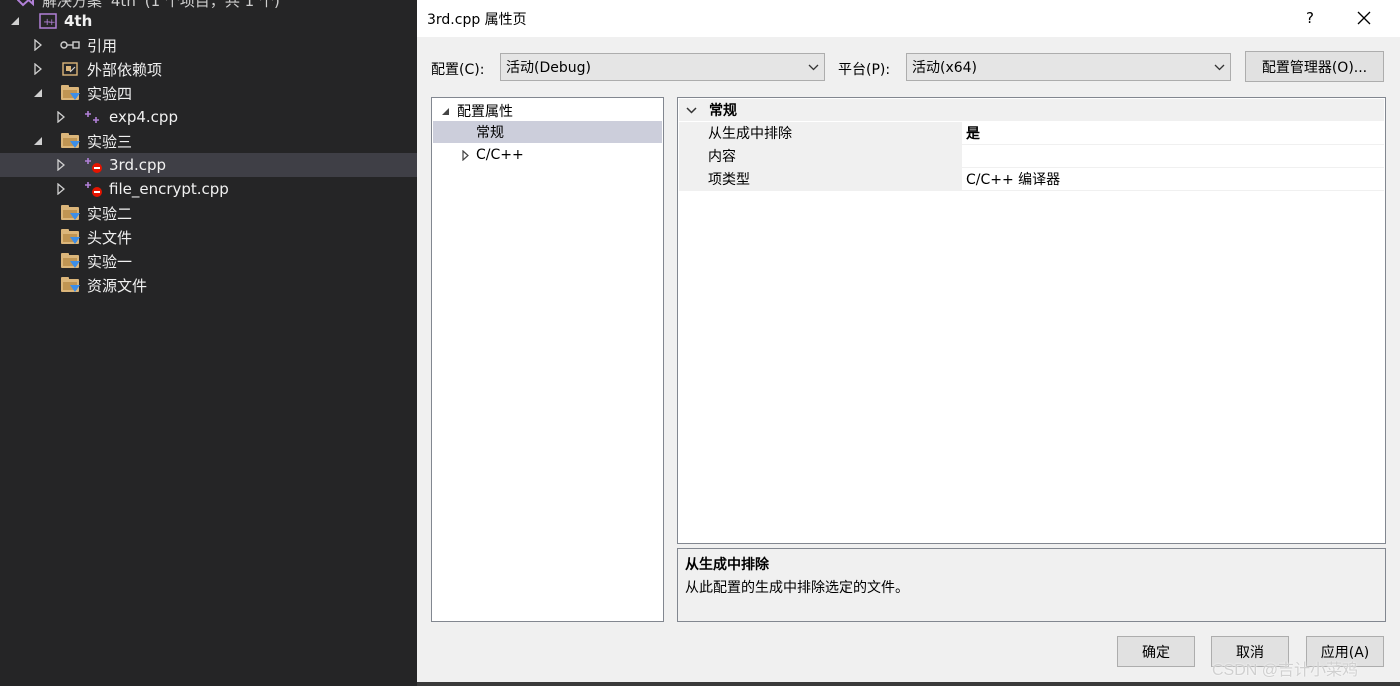 This screenshot has width=1400, height=686. What do you see at coordinates (723, 111) in the screenshot?
I see `grid-category-label: 常规` at bounding box center [723, 111].